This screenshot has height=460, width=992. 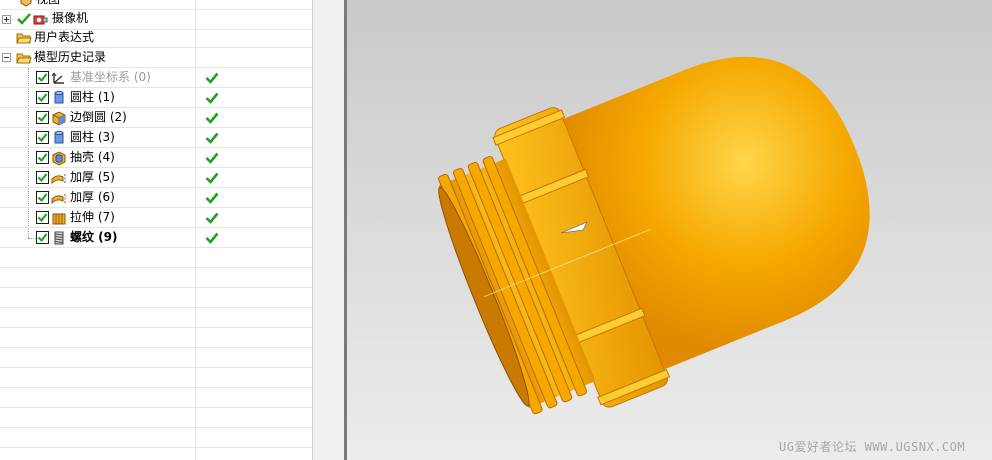 What do you see at coordinates (6, 57) in the screenshot?
I see `collapse-history-button` at bounding box center [6, 57].